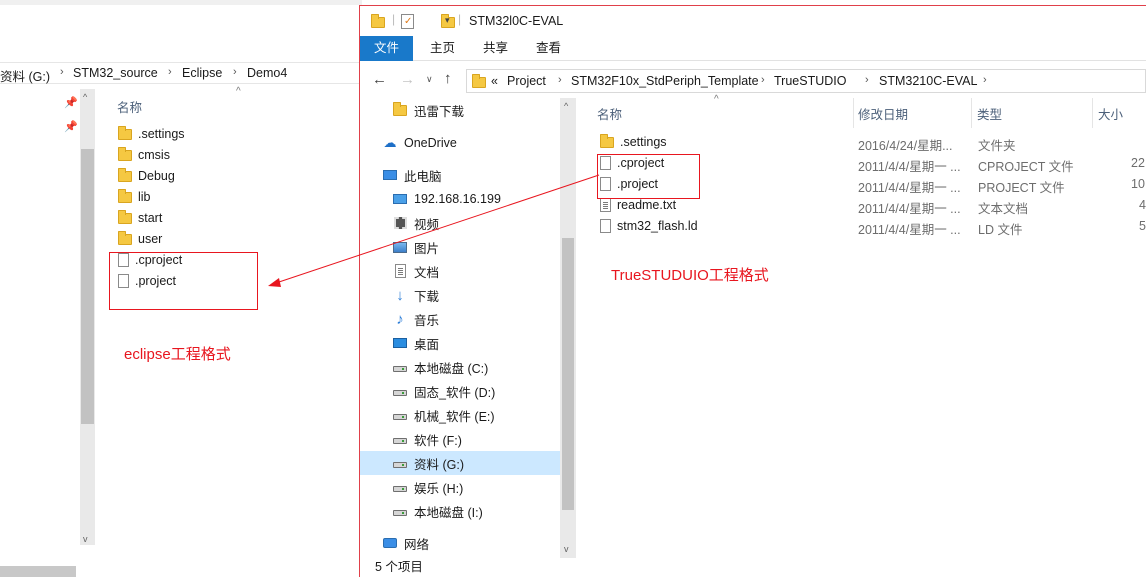 The image size is (1146, 577). I want to click on arrow-head, so click(274, 282).